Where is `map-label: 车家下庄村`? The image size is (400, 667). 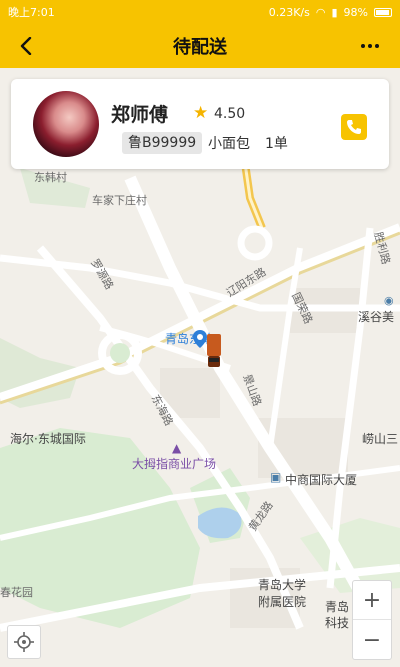
map-label: 车家下庄村 is located at coordinates (119, 200).